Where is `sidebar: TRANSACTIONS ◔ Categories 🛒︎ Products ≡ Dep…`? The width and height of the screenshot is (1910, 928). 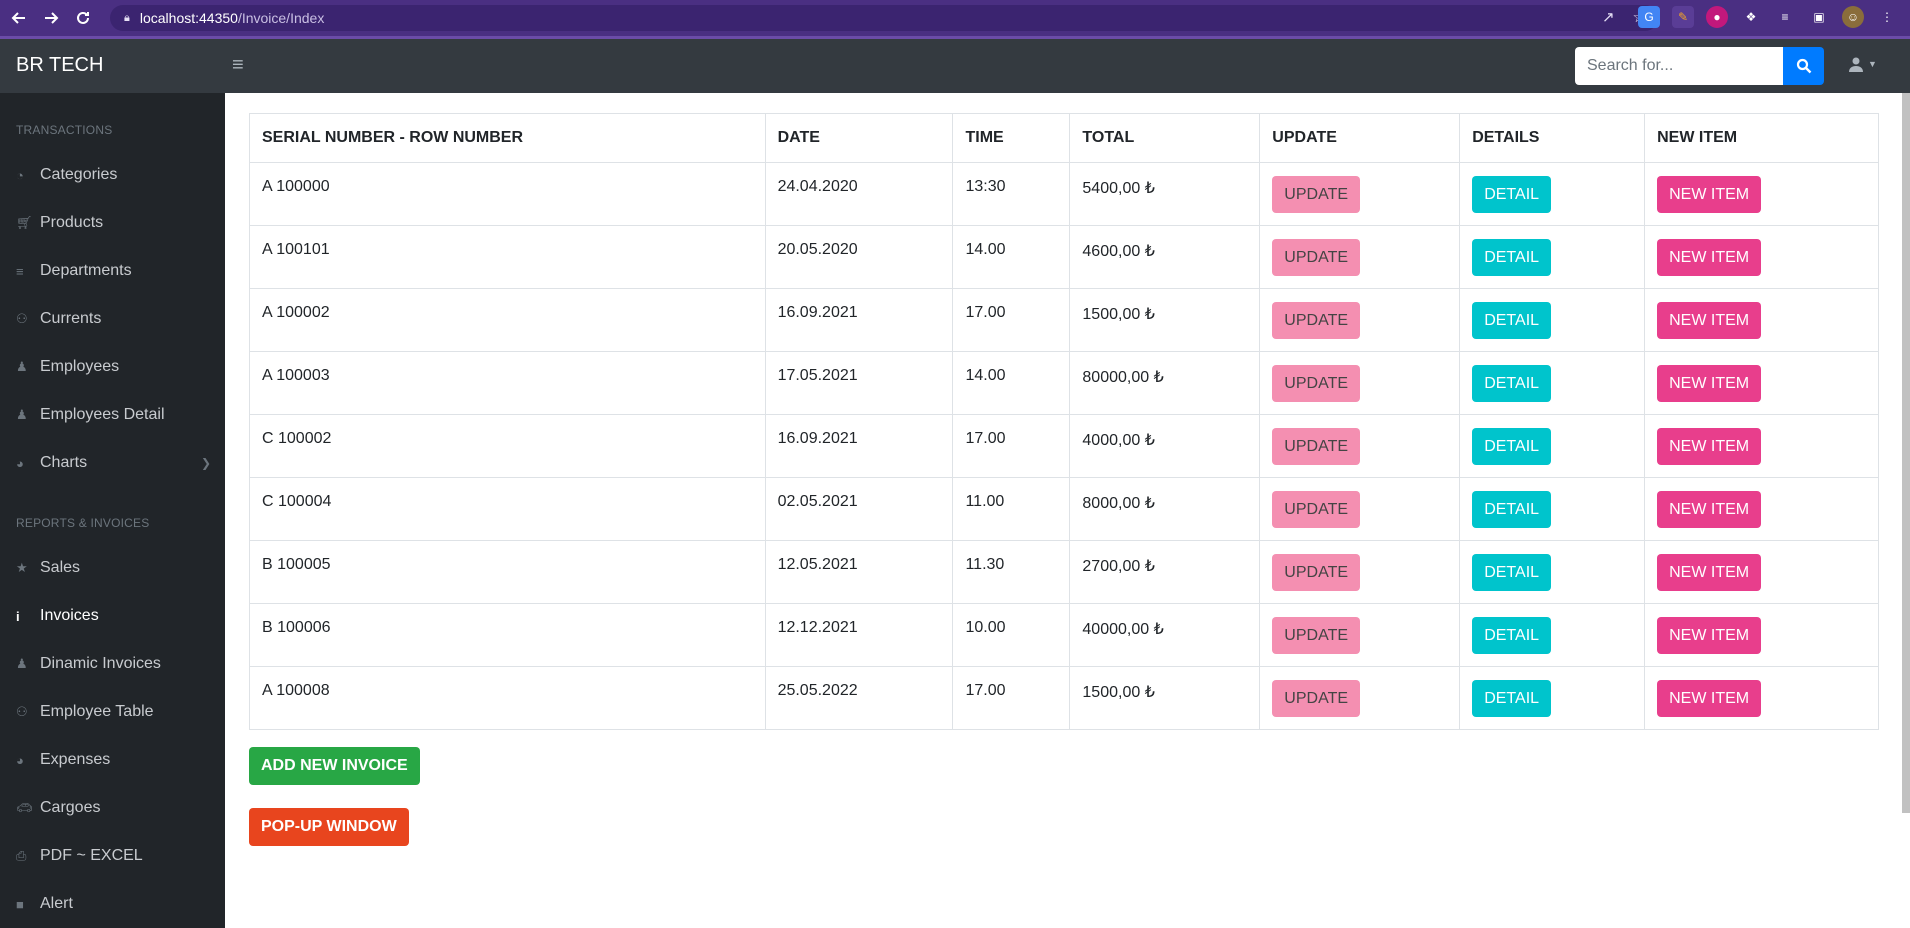 sidebar: TRANSACTIONS ◔ Categories 🛒︎ Products ≡ Dep… is located at coordinates (112, 510).